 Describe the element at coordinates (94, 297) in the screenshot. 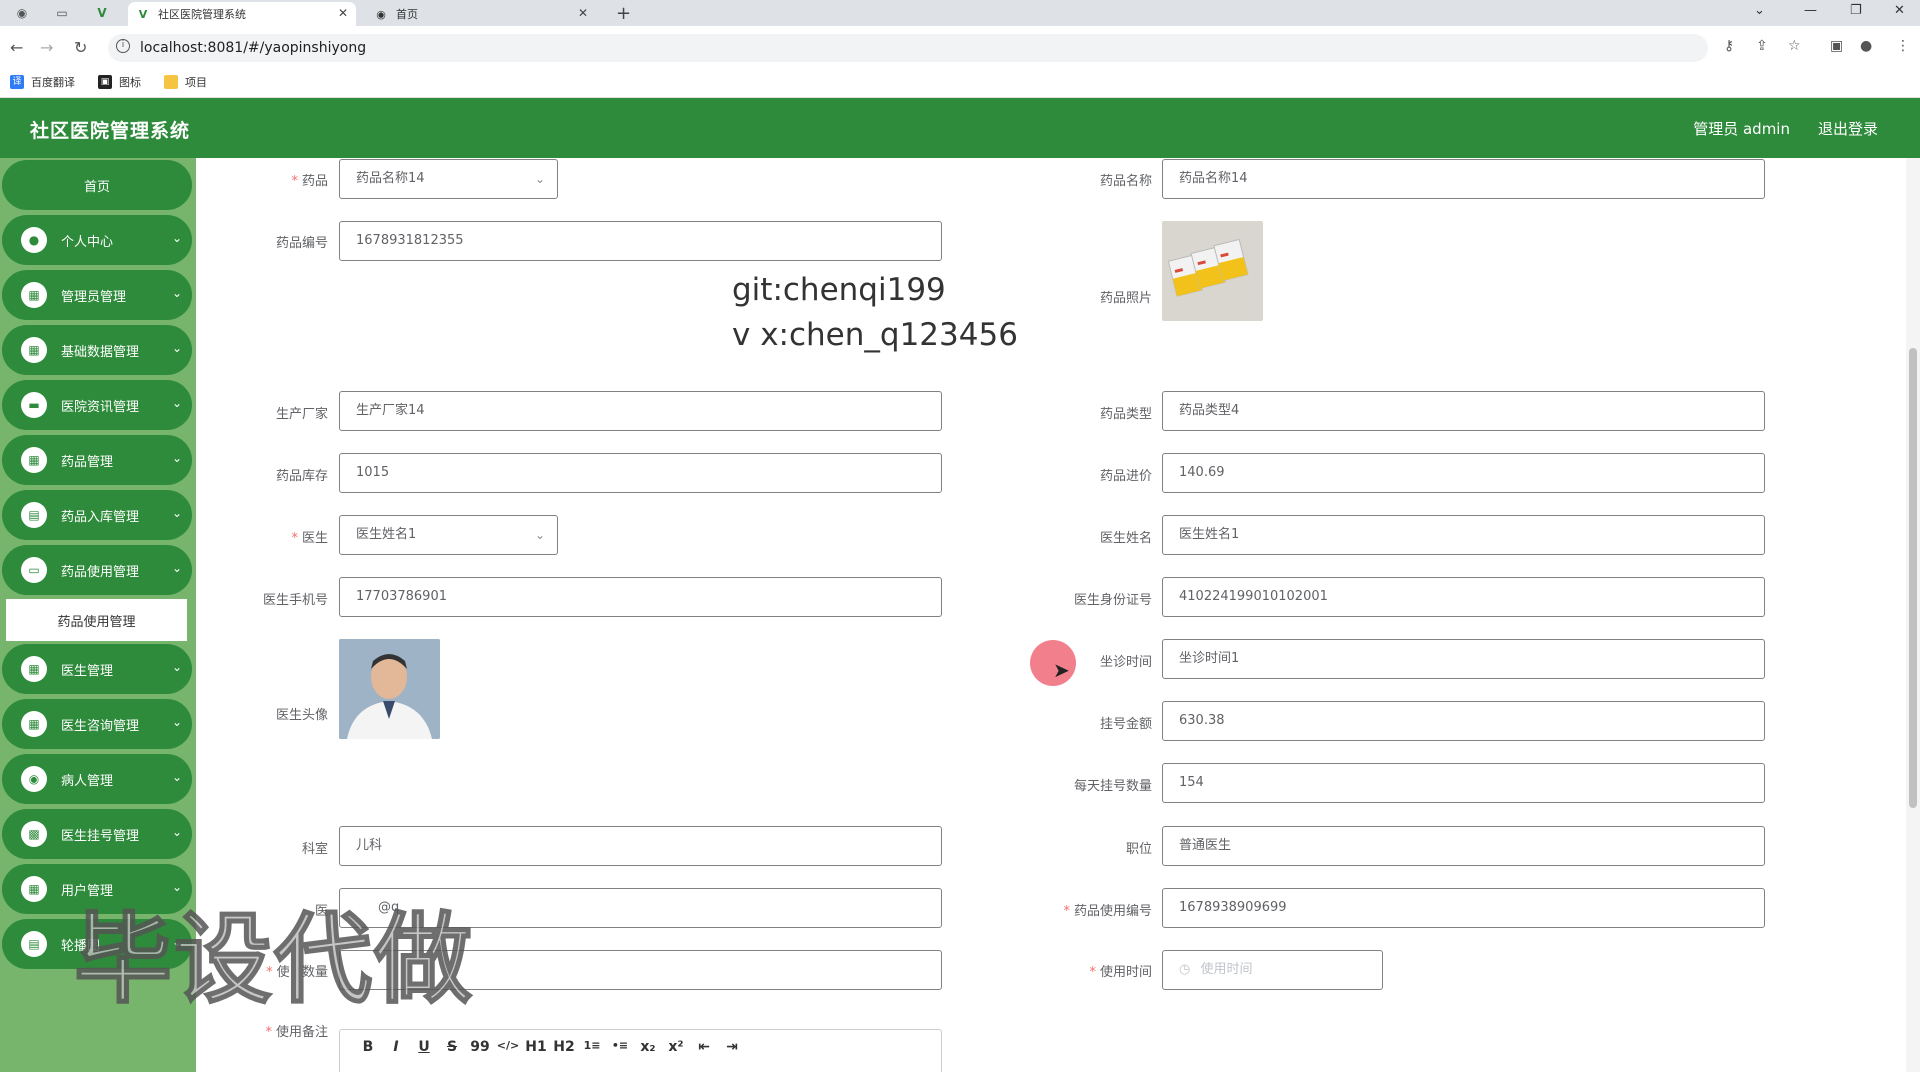

I see `sidebar-item-label: 管理员管理` at that location.